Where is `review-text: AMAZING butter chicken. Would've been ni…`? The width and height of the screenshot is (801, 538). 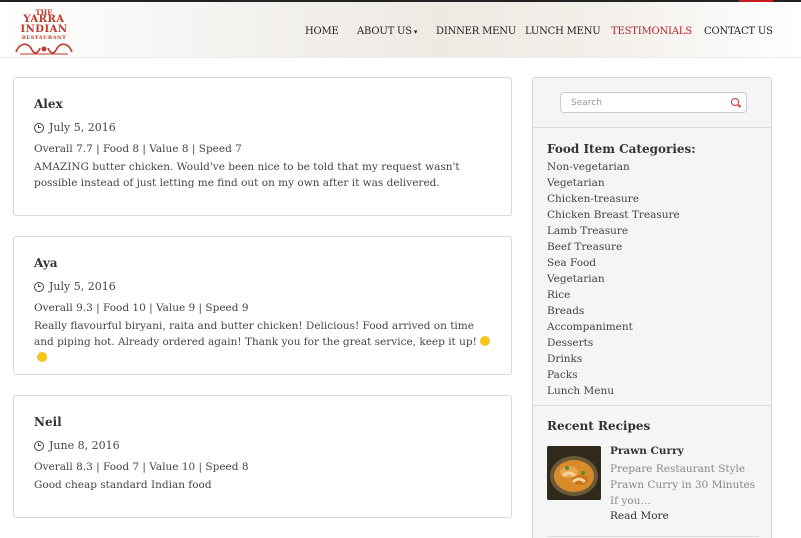
review-text: AMAZING butter chicken. Would've been ni… is located at coordinates (247, 175).